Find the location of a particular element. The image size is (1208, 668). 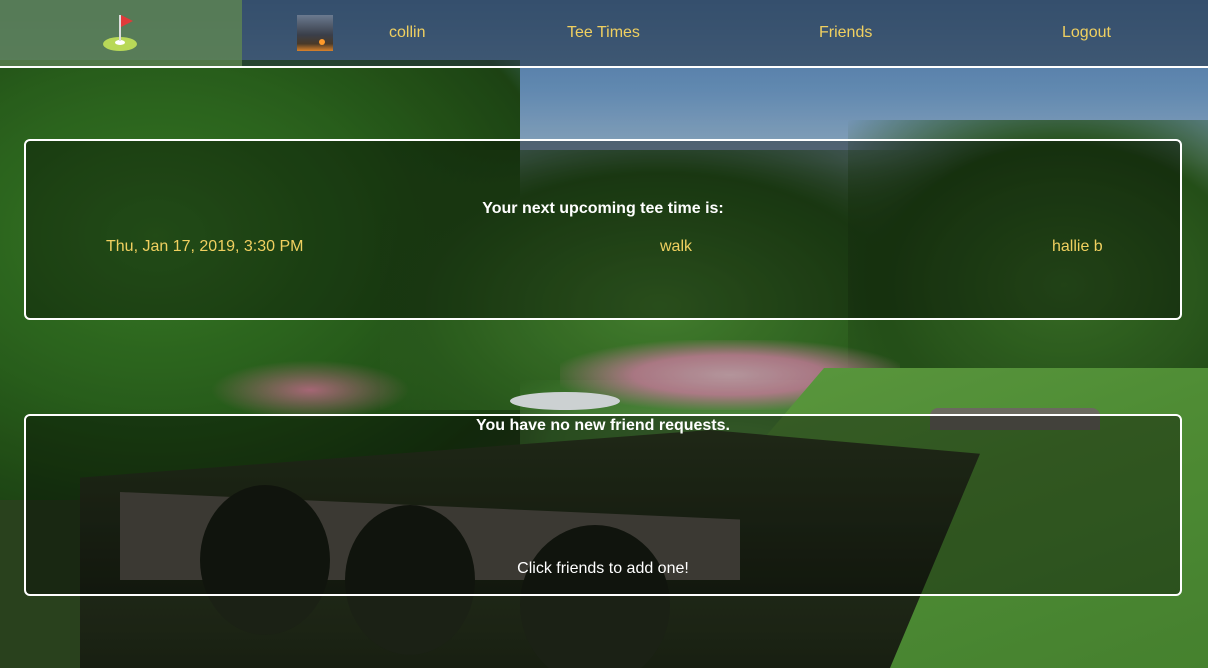

tee-time-mode: walk is located at coordinates (676, 247).